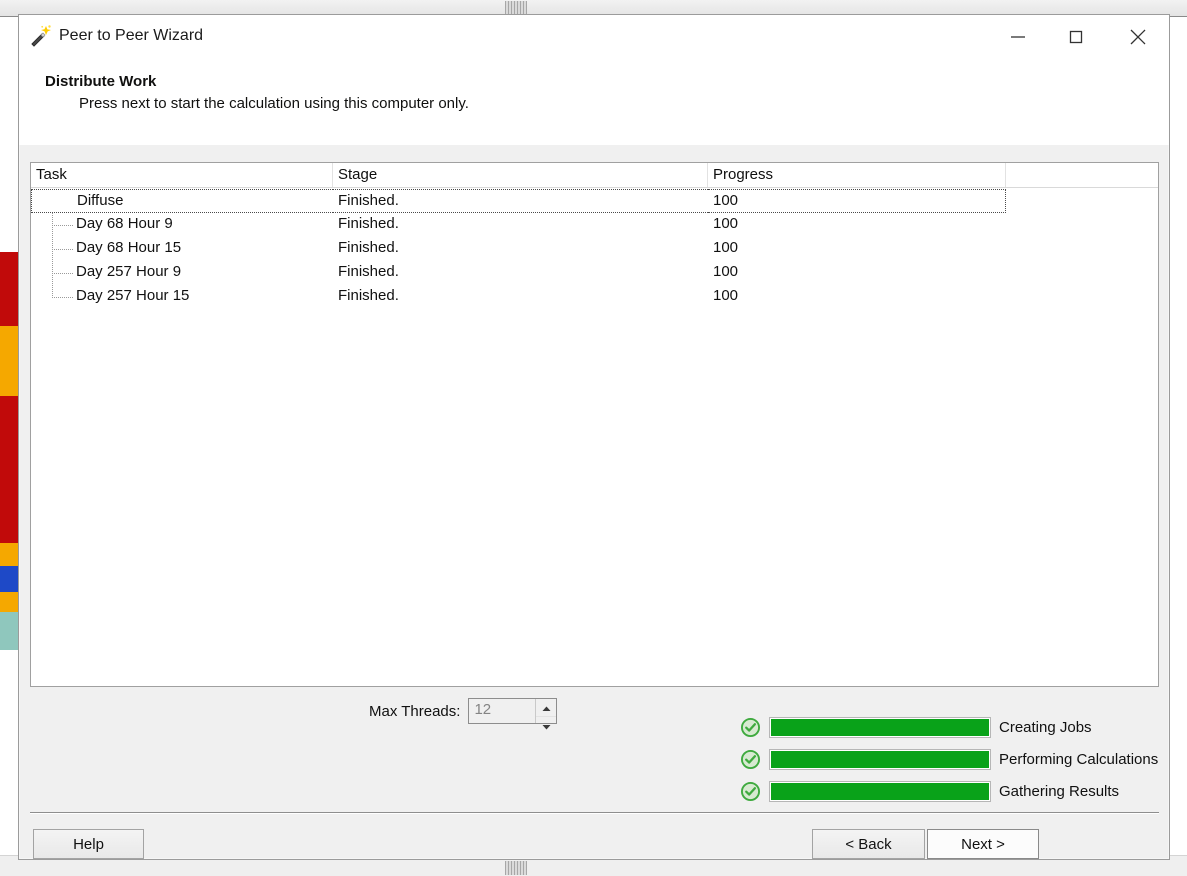 This screenshot has height=876, width=1187. I want to click on stage-progress-row: Performing Calculations, so click(949, 759).